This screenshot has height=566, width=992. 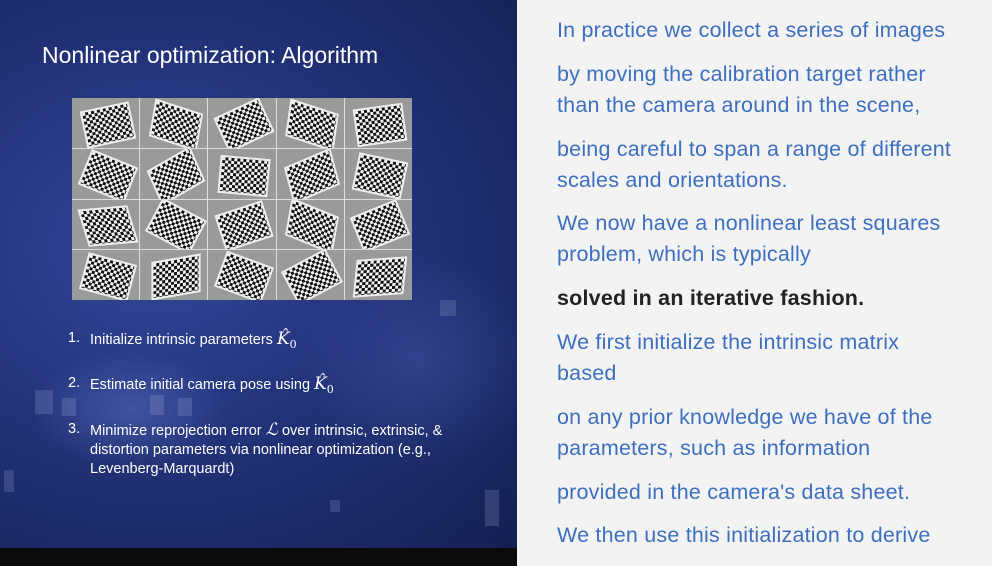 I want to click on transcript-line: by moving the calibration target rather, so click(x=741, y=74).